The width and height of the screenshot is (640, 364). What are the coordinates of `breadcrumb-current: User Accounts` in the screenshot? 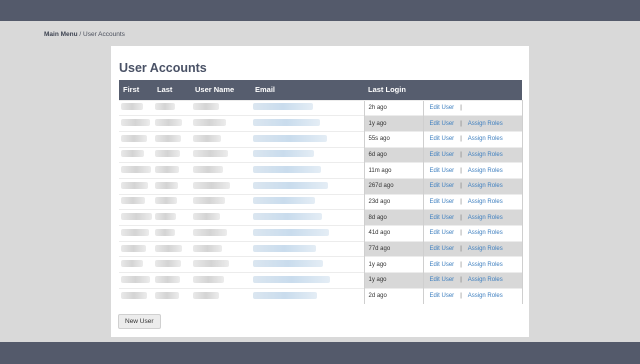 It's located at (104, 34).